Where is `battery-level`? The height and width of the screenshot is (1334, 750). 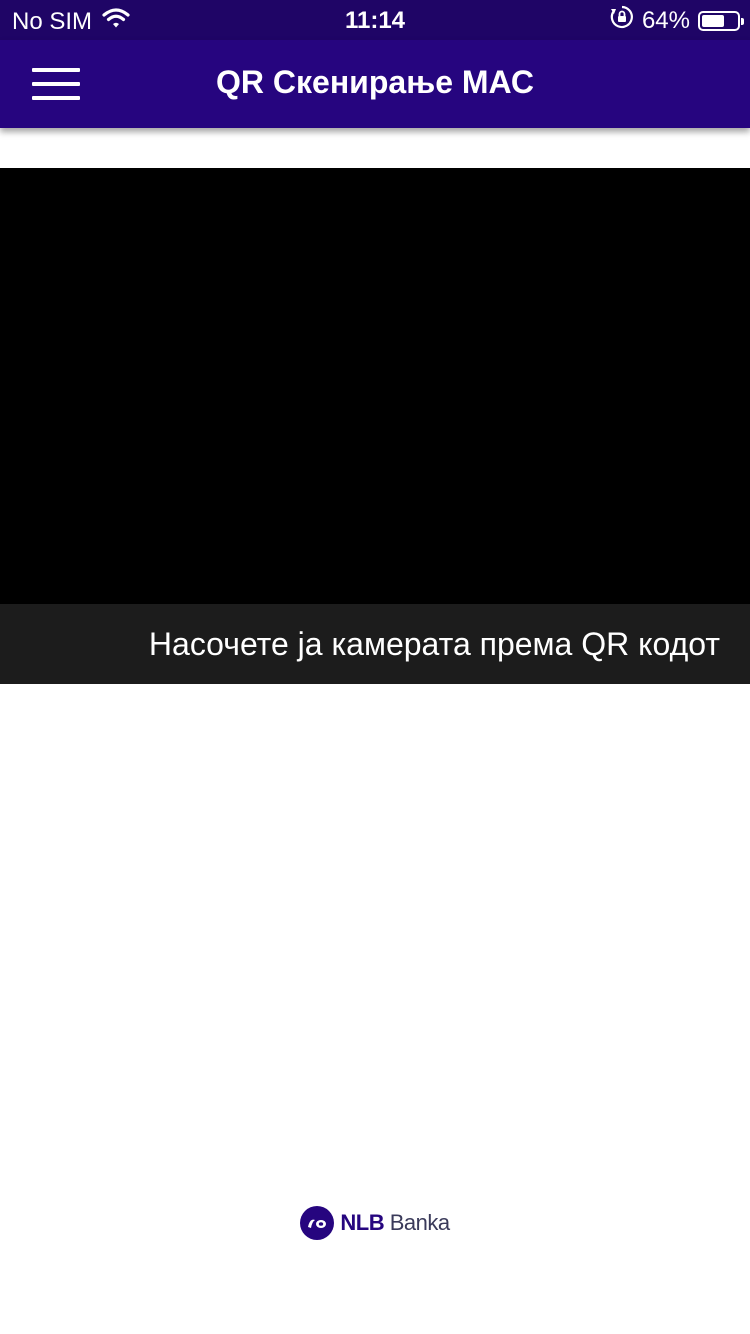
battery-level is located at coordinates (713, 20).